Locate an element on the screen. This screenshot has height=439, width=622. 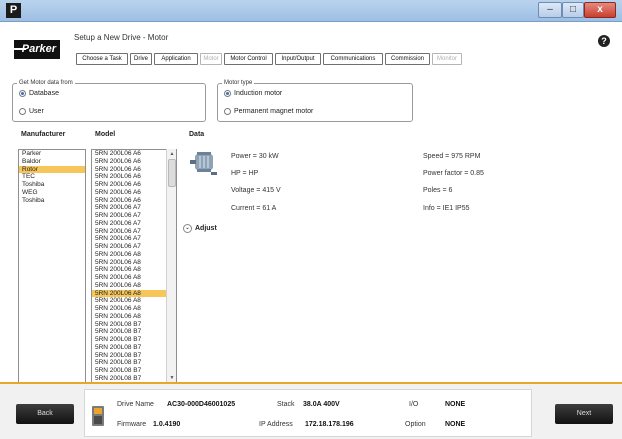
tab-monitor: Monitor is located at coordinates (447, 59).